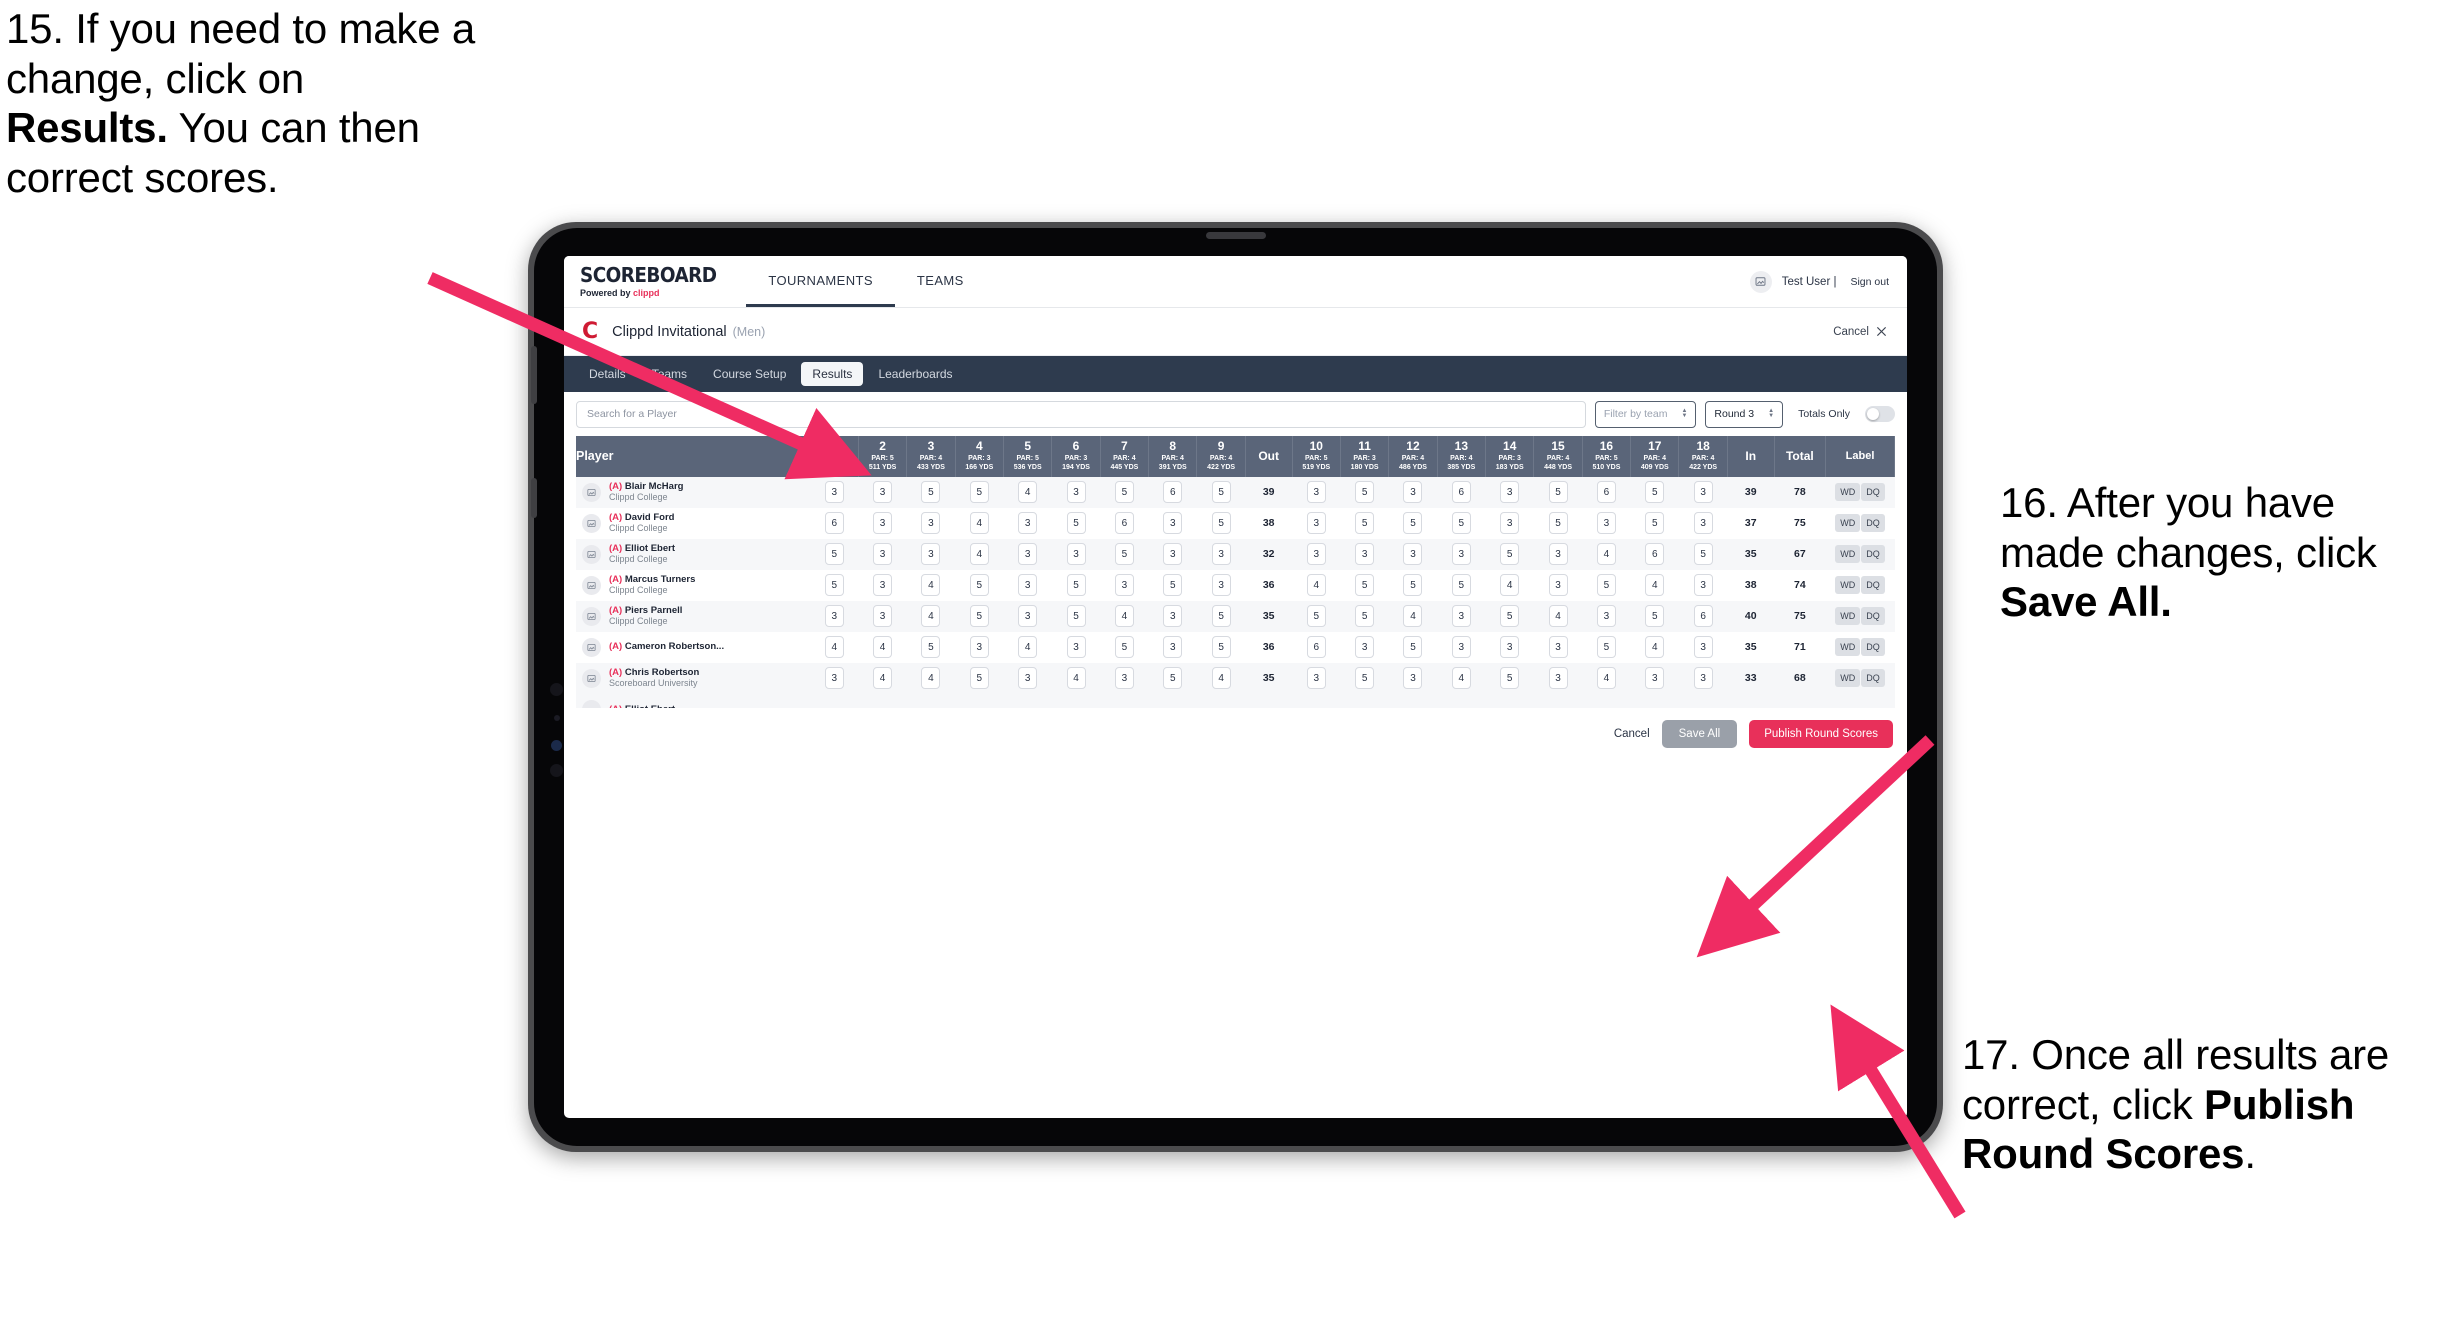 The height and width of the screenshot is (1326, 2464). I want to click on team-filter-select: Filter by team ▲ ▼, so click(1645, 414).